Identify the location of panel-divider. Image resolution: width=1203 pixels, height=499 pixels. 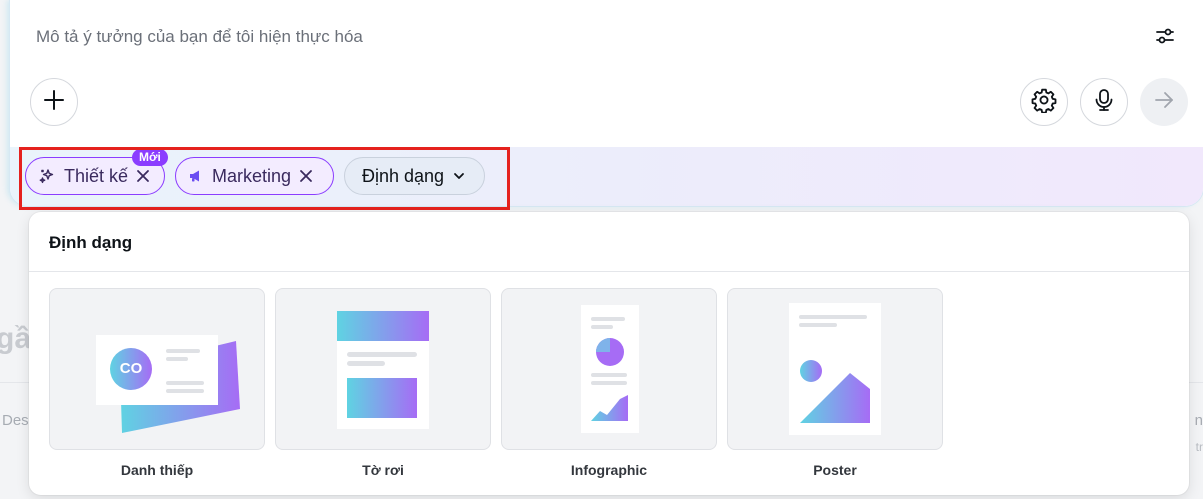
(609, 271).